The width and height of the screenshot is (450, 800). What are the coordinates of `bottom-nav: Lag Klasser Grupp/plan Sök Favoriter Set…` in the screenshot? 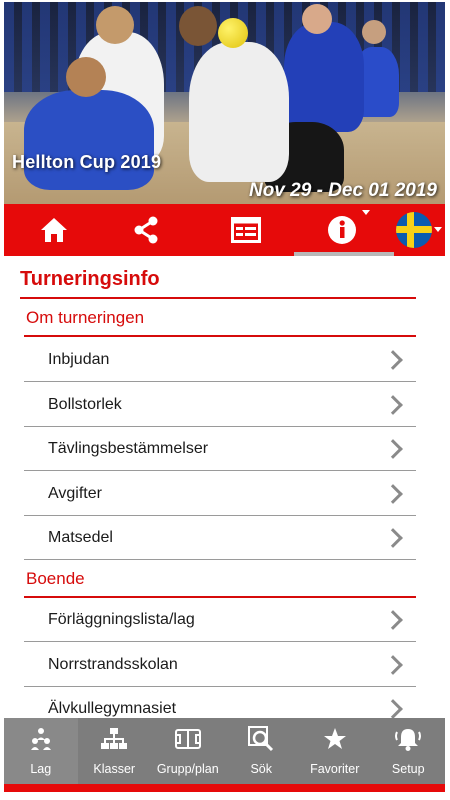 It's located at (224, 751).